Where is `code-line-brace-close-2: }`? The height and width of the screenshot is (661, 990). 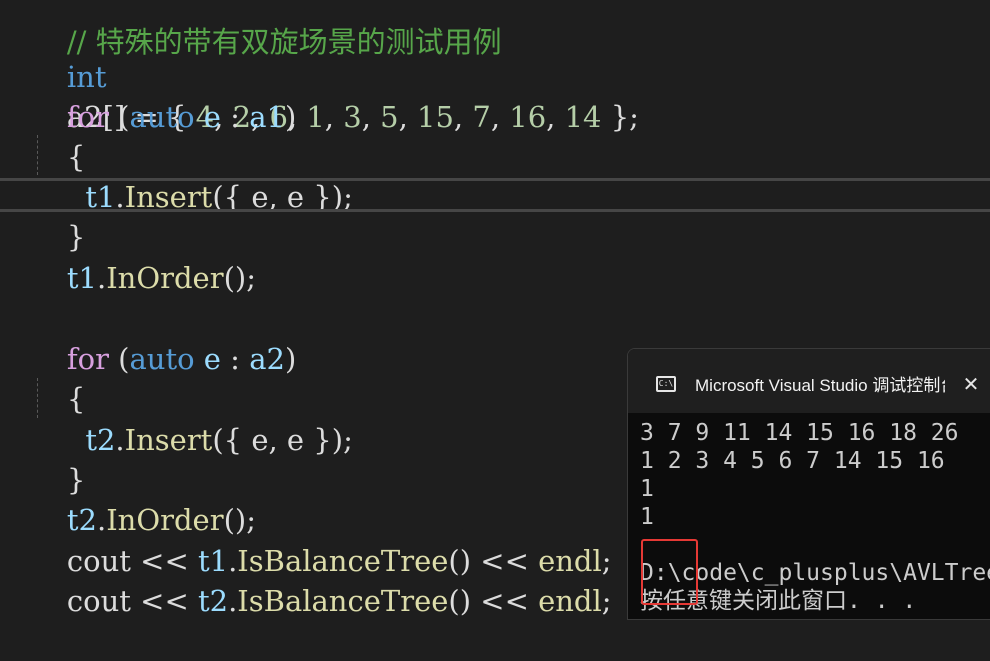
code-line-brace-close-2: } is located at coordinates (76, 480).